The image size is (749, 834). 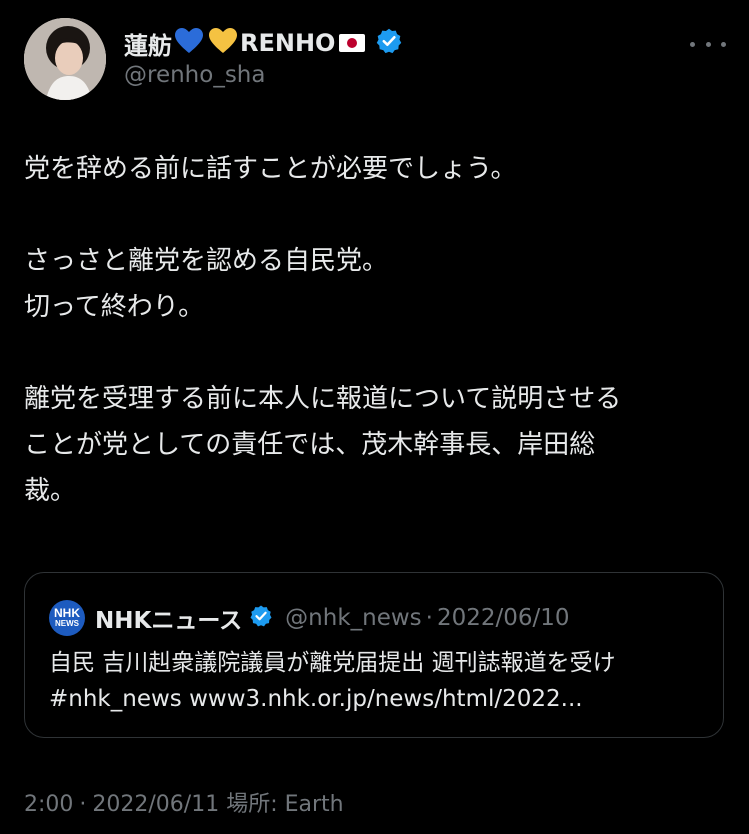 I want to click on quoted-tweet-header: NHK NEWS NHKニュース @nhk_news · 2022/06/10, so click(x=309, y=618).